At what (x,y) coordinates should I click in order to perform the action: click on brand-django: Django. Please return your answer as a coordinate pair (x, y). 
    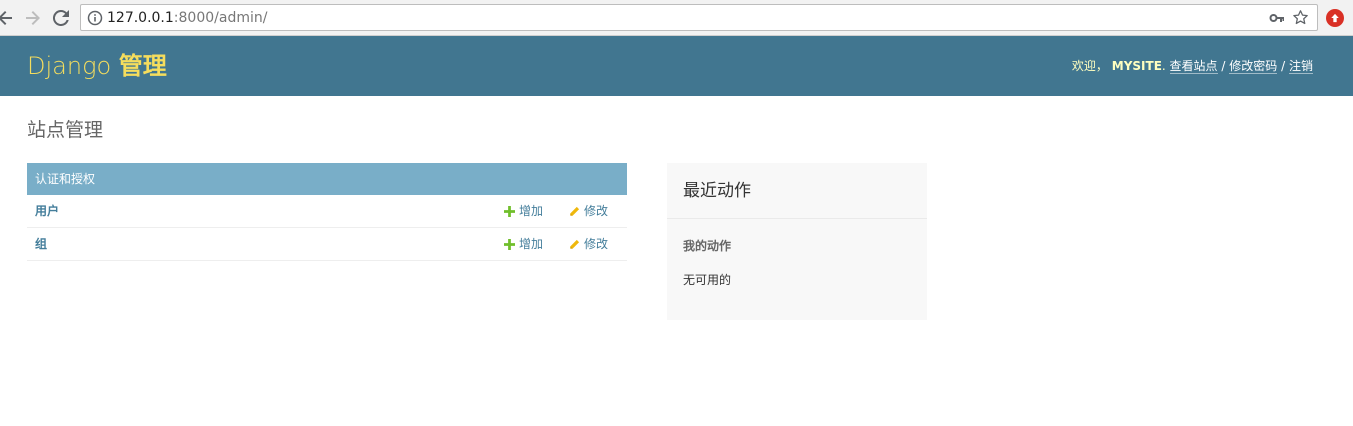
    Looking at the image, I should click on (69, 66).